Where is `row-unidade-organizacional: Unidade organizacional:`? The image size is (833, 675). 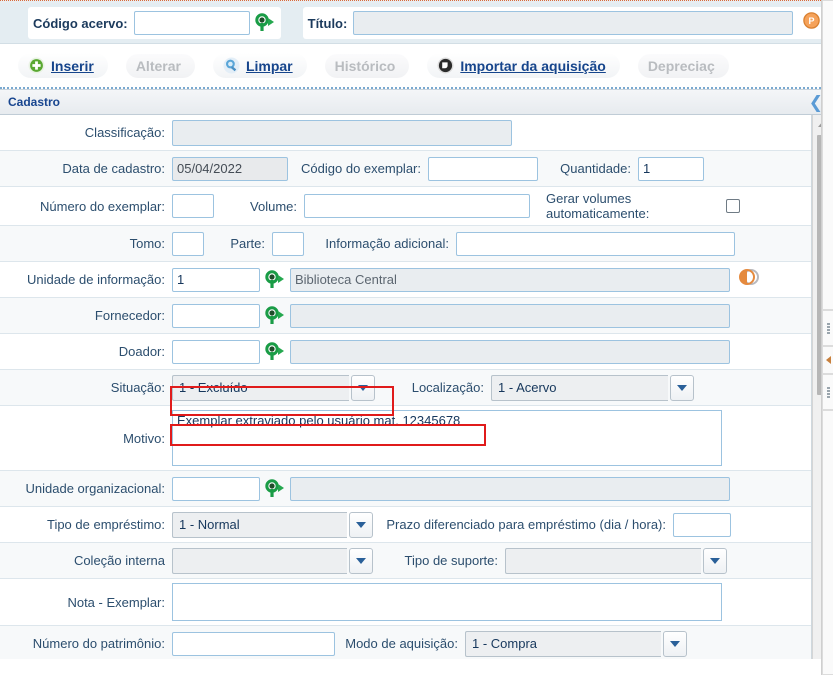 row-unidade-organizacional: Unidade organizacional: is located at coordinates (405, 489).